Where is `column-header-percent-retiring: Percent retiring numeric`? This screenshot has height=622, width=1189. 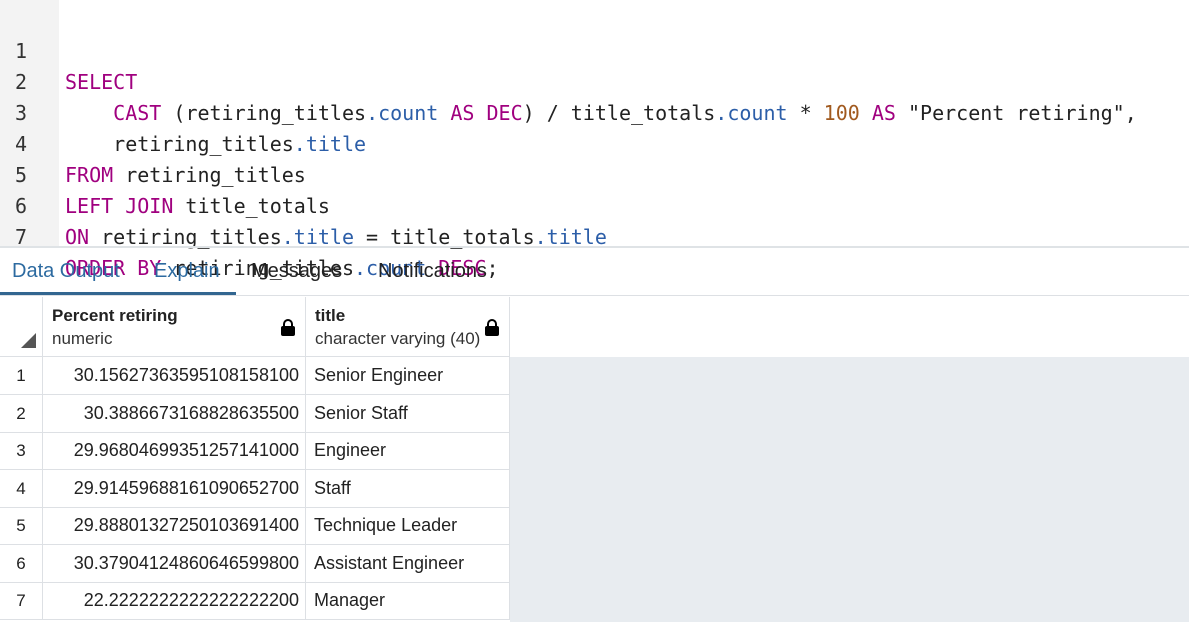
column-header-percent-retiring: Percent retiring numeric is located at coordinates (174, 327).